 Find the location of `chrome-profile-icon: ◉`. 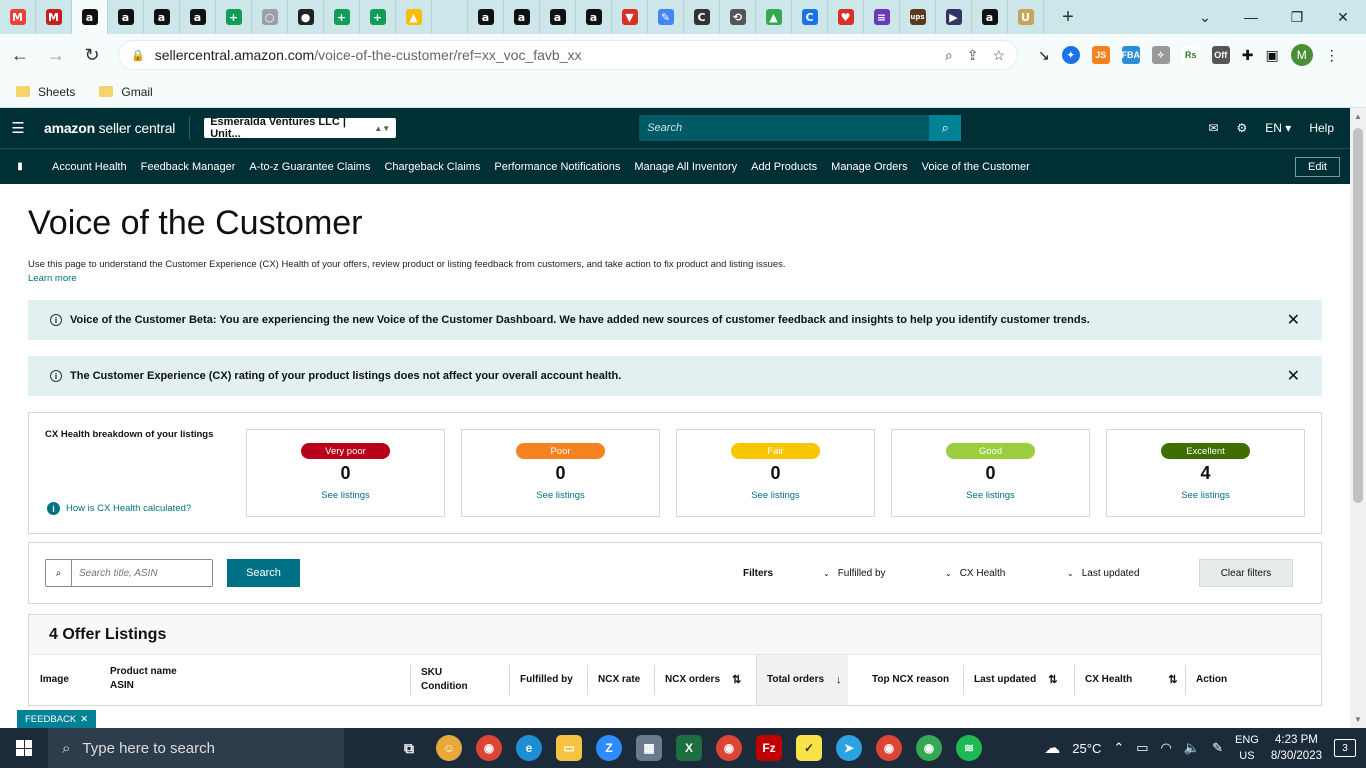

chrome-profile-icon: ◉ is located at coordinates (729, 748).